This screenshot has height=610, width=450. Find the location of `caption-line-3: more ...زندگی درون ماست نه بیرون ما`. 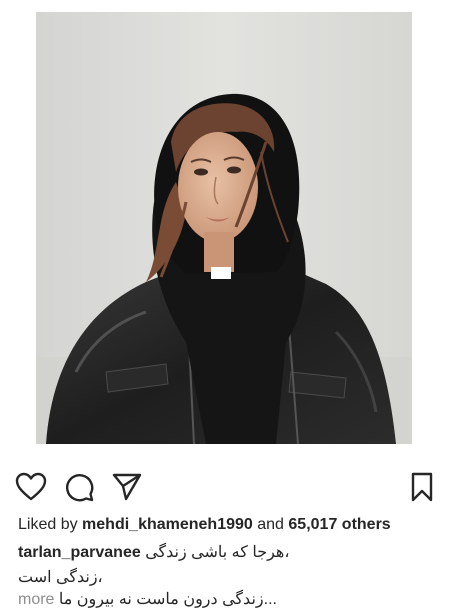

caption-line-3: more ...زندگی درون ماست نه بیرون ما is located at coordinates (225, 599).